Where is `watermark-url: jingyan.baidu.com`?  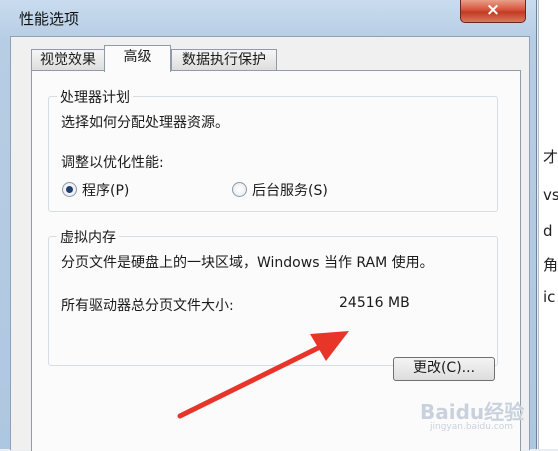
watermark-url: jingyan.baidu.com is located at coordinates (472, 427).